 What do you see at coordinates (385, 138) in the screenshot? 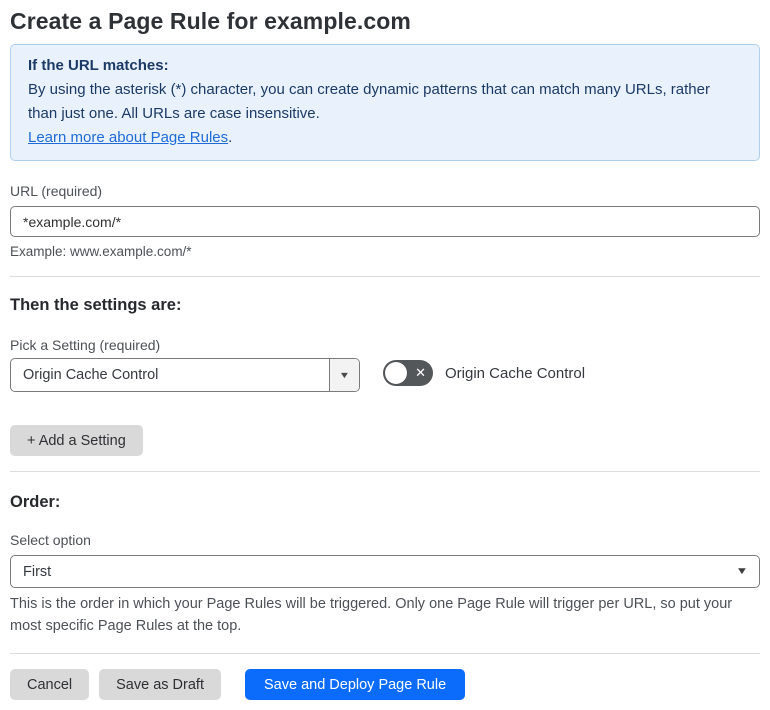
I see `info-box-link-line: Learn more about Page Rules.` at bounding box center [385, 138].